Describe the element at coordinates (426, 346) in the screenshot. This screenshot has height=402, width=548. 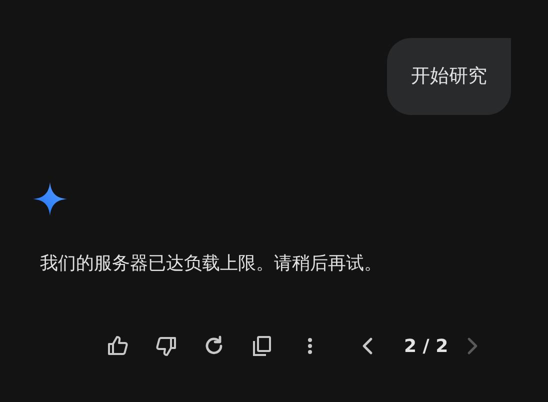
I see `page-counter: 2 / 2` at that location.